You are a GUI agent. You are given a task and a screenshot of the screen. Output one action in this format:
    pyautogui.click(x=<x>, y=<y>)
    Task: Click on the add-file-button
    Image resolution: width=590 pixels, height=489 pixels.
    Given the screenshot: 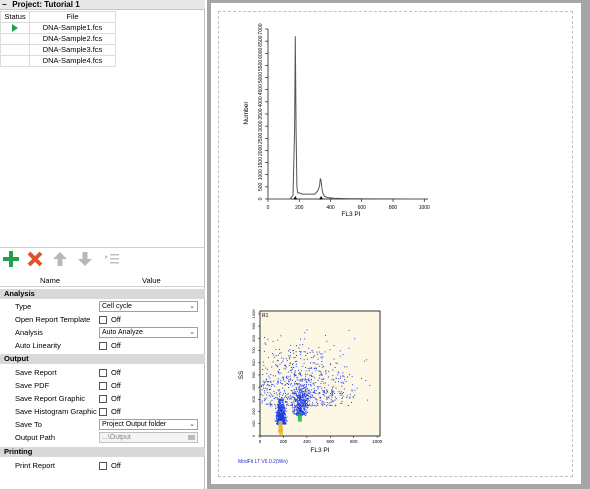 What is the action you would take?
    pyautogui.click(x=11, y=259)
    